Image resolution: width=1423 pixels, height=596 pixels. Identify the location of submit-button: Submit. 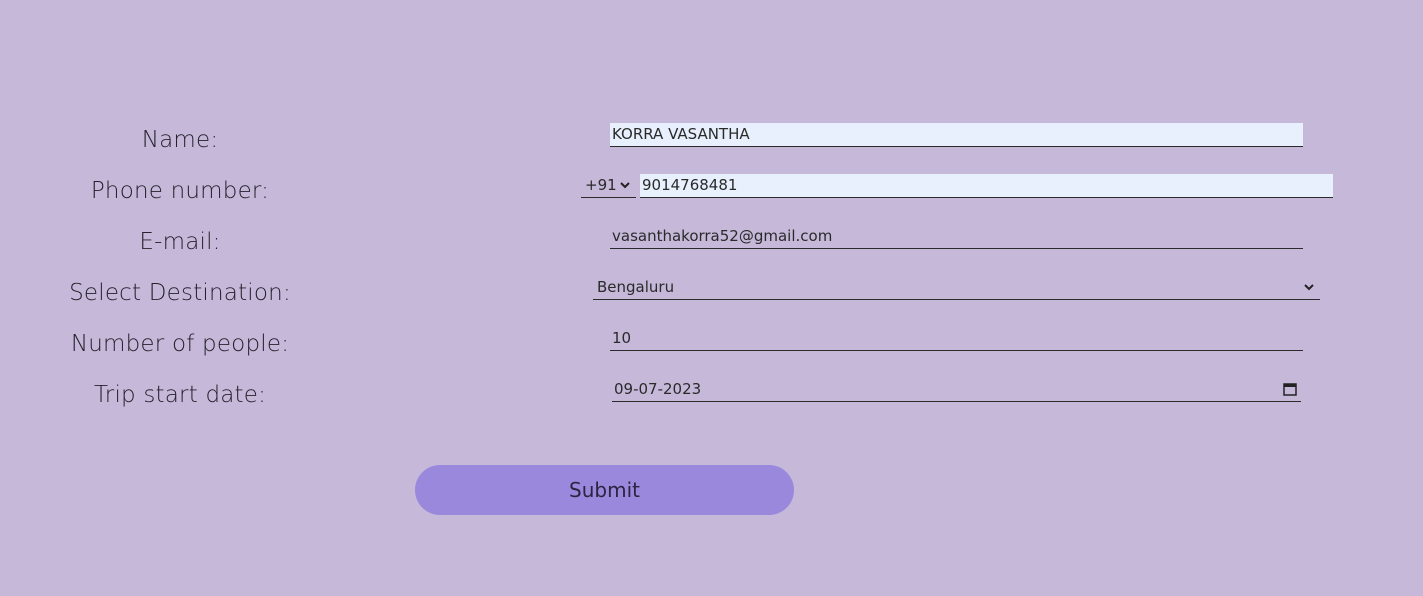
(604, 490).